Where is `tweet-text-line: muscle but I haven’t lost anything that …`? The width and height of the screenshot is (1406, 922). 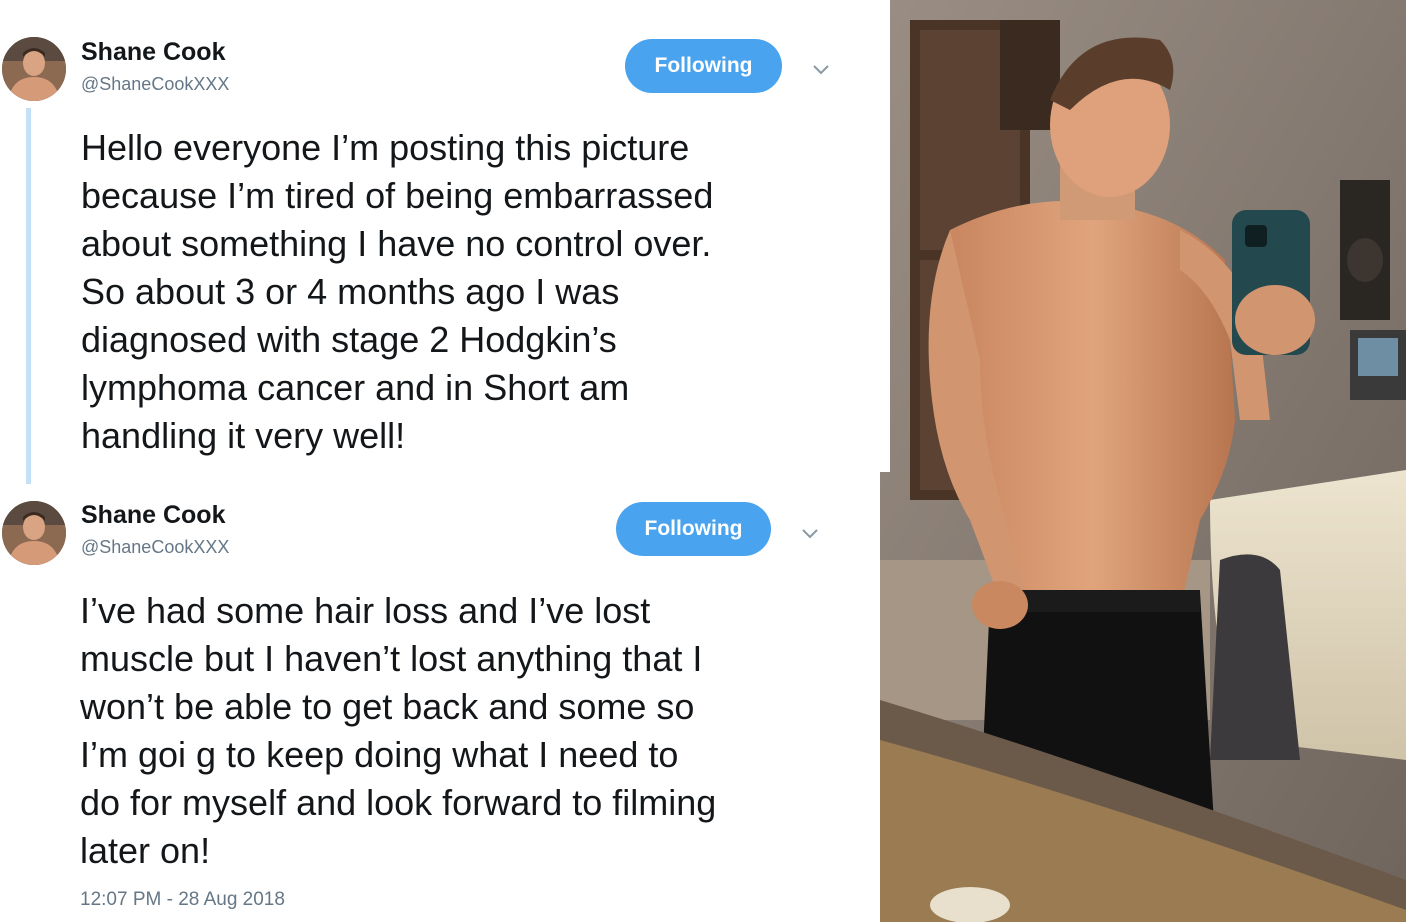 tweet-text-line: muscle but I haven’t lost anything that … is located at coordinates (391, 658).